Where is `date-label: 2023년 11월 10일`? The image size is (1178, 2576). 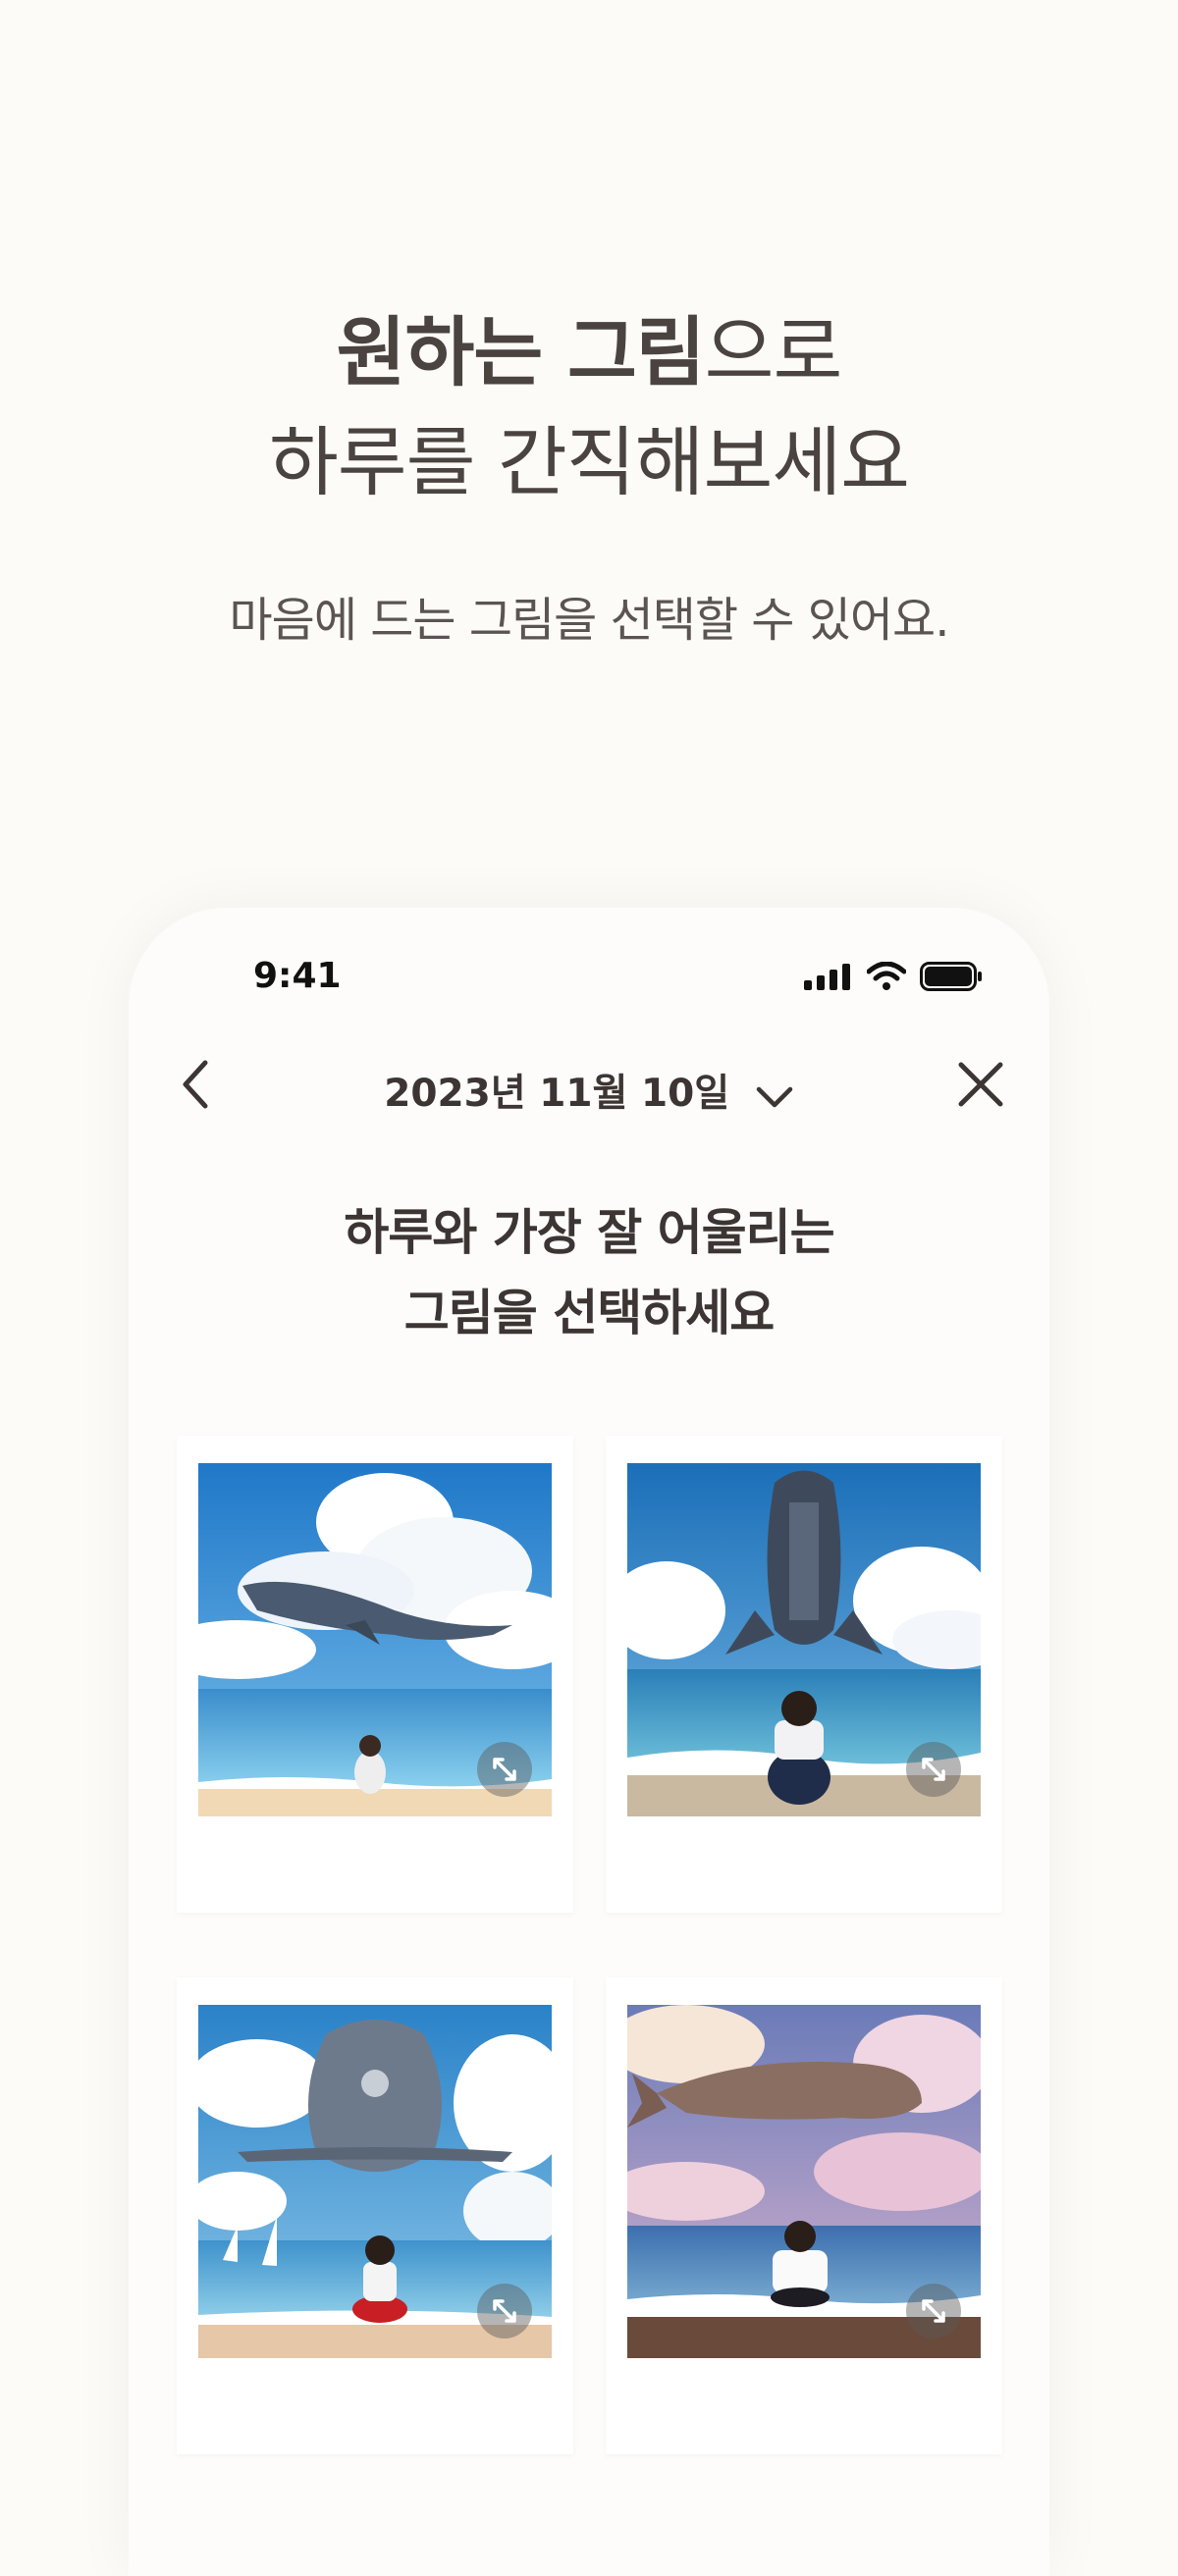 date-label: 2023년 11월 10일 is located at coordinates (557, 1094).